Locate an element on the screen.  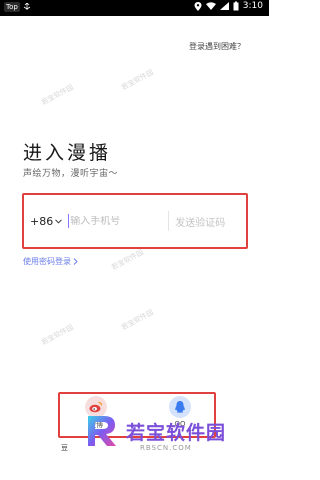
send-code-button: 发送验证码 is located at coordinates (200, 221).